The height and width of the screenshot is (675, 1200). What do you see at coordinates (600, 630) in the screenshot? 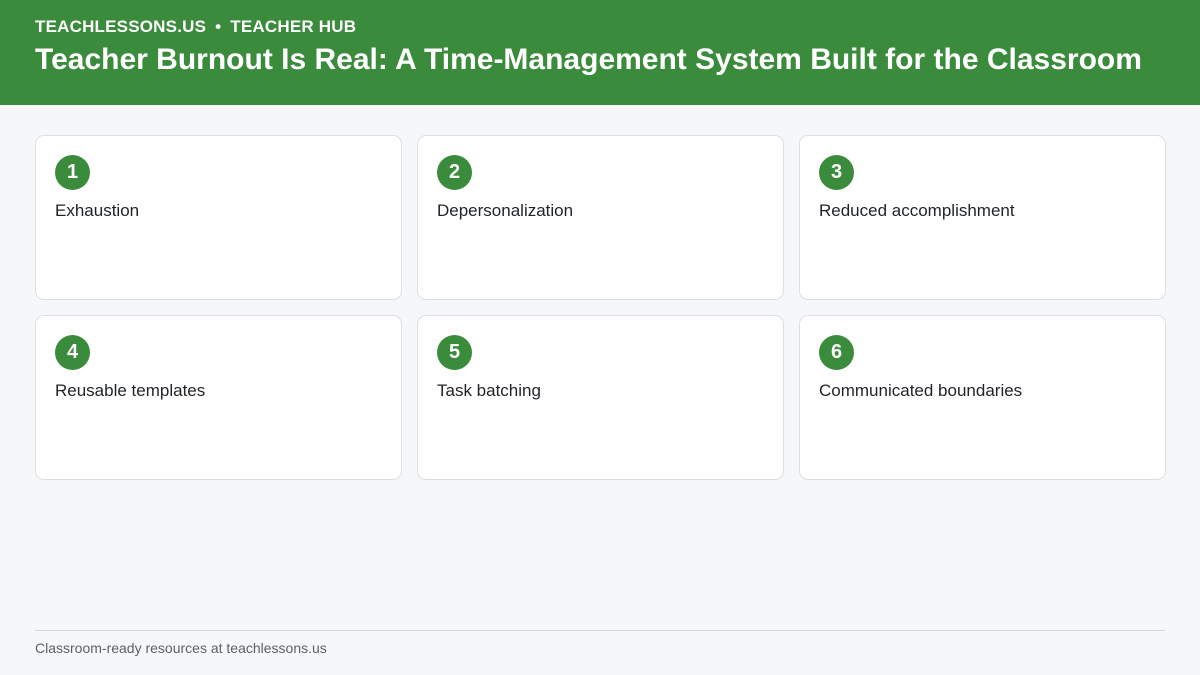
I see `footer-divider` at bounding box center [600, 630].